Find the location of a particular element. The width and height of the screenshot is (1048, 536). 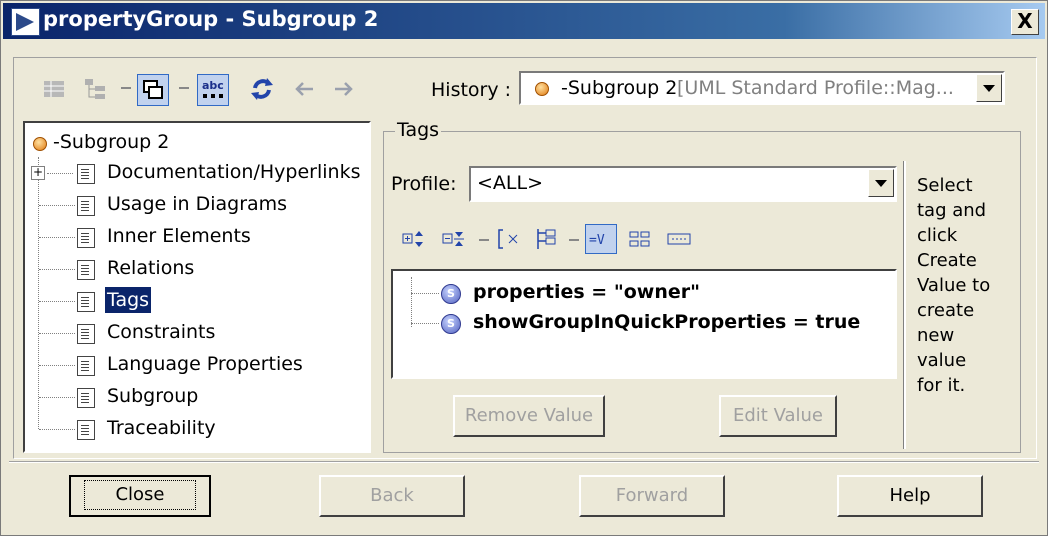

window-icon is located at coordinates (153, 90).